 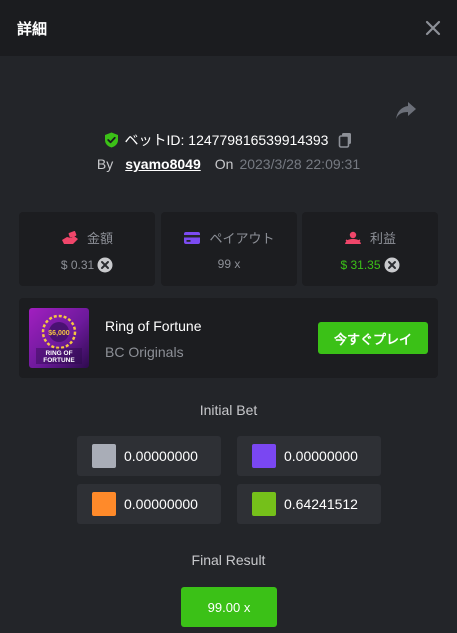 I want to click on final-result-badge: 99.00 x, so click(x=229, y=607).